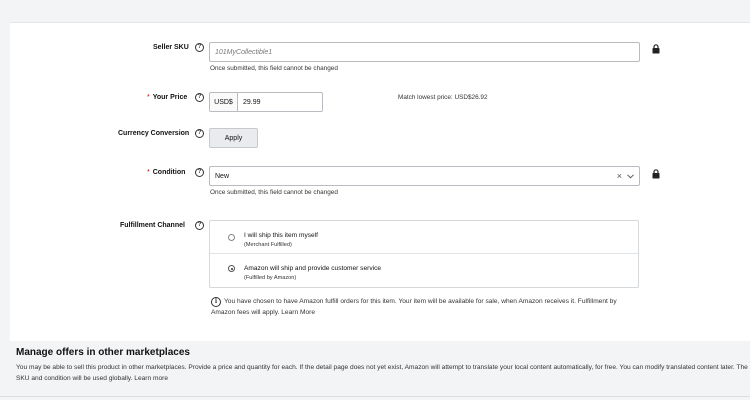 The image size is (750, 400). What do you see at coordinates (252, 102) in the screenshot?
I see `your-price-value: 29.99` at bounding box center [252, 102].